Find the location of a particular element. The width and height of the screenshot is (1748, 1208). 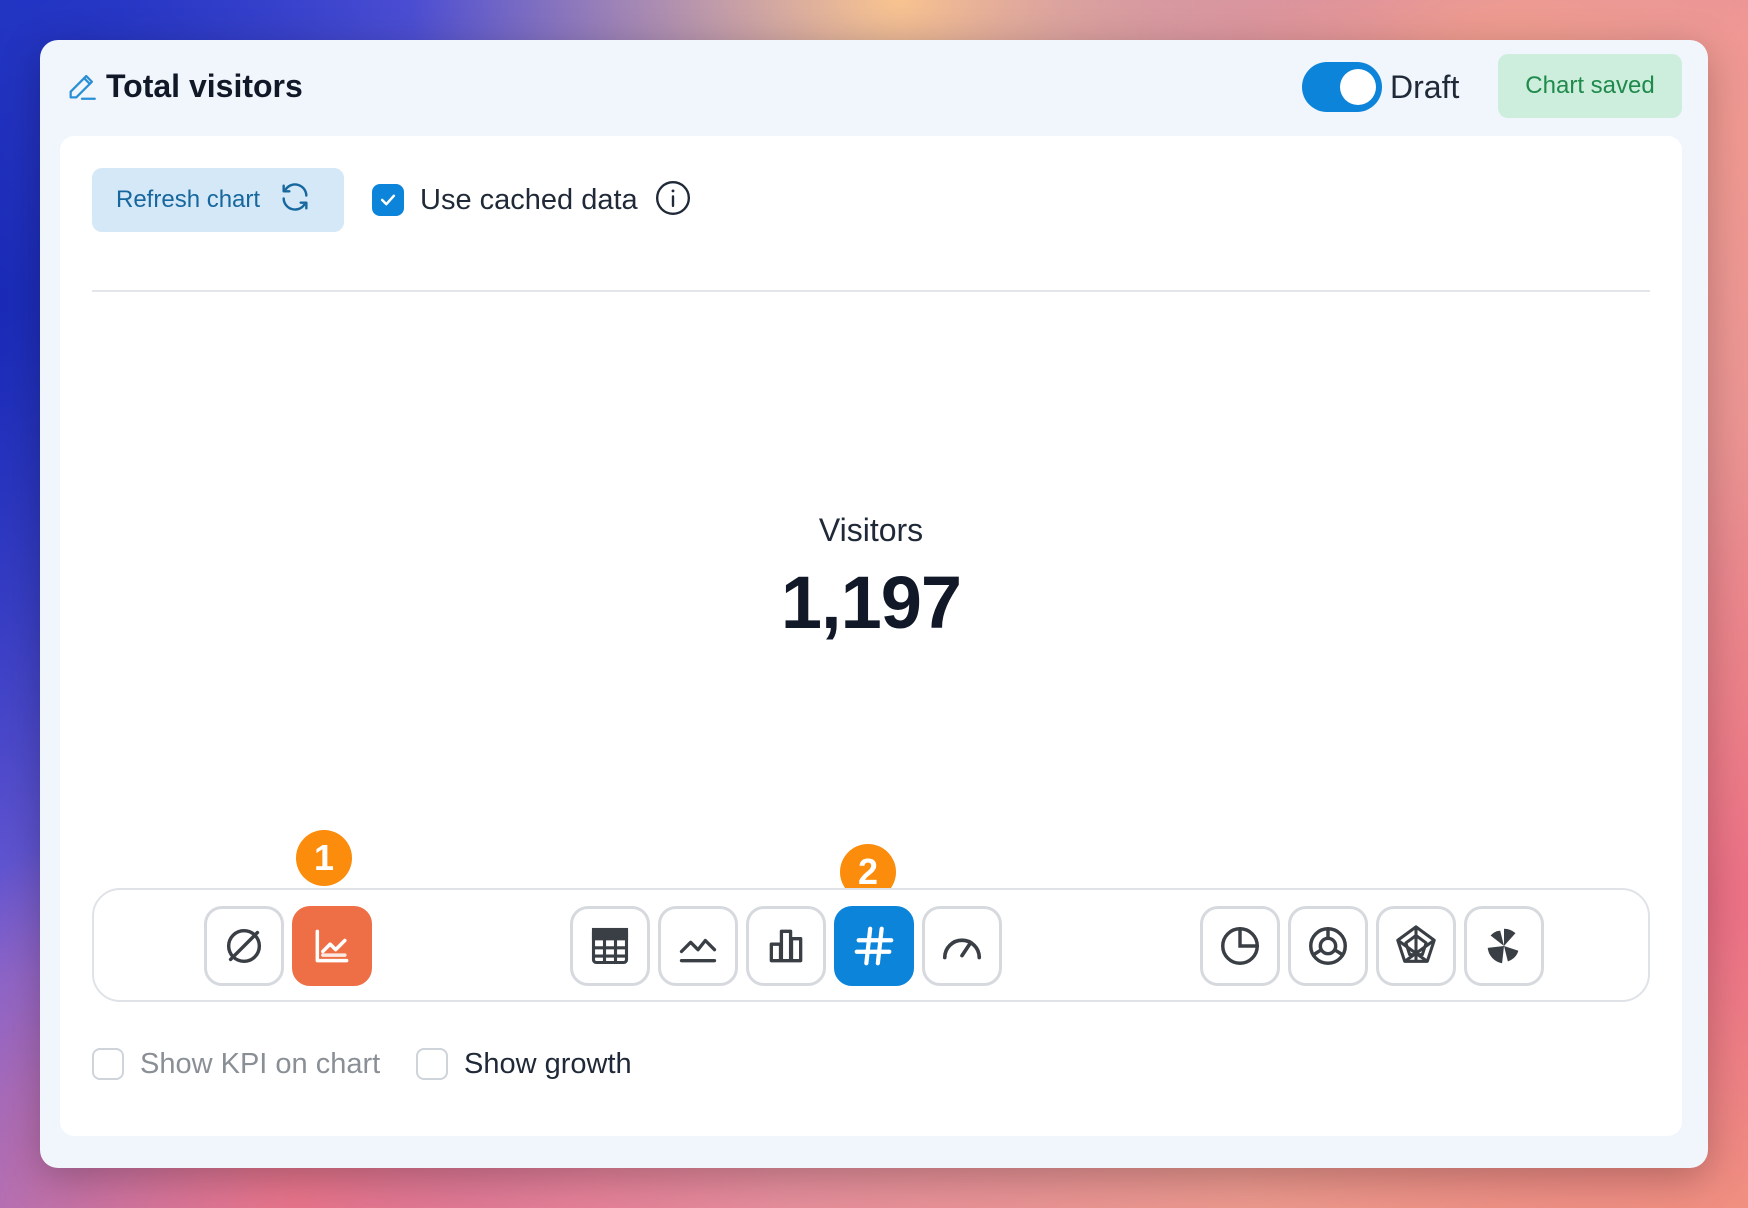

chart-title: Total visitors is located at coordinates (204, 86).